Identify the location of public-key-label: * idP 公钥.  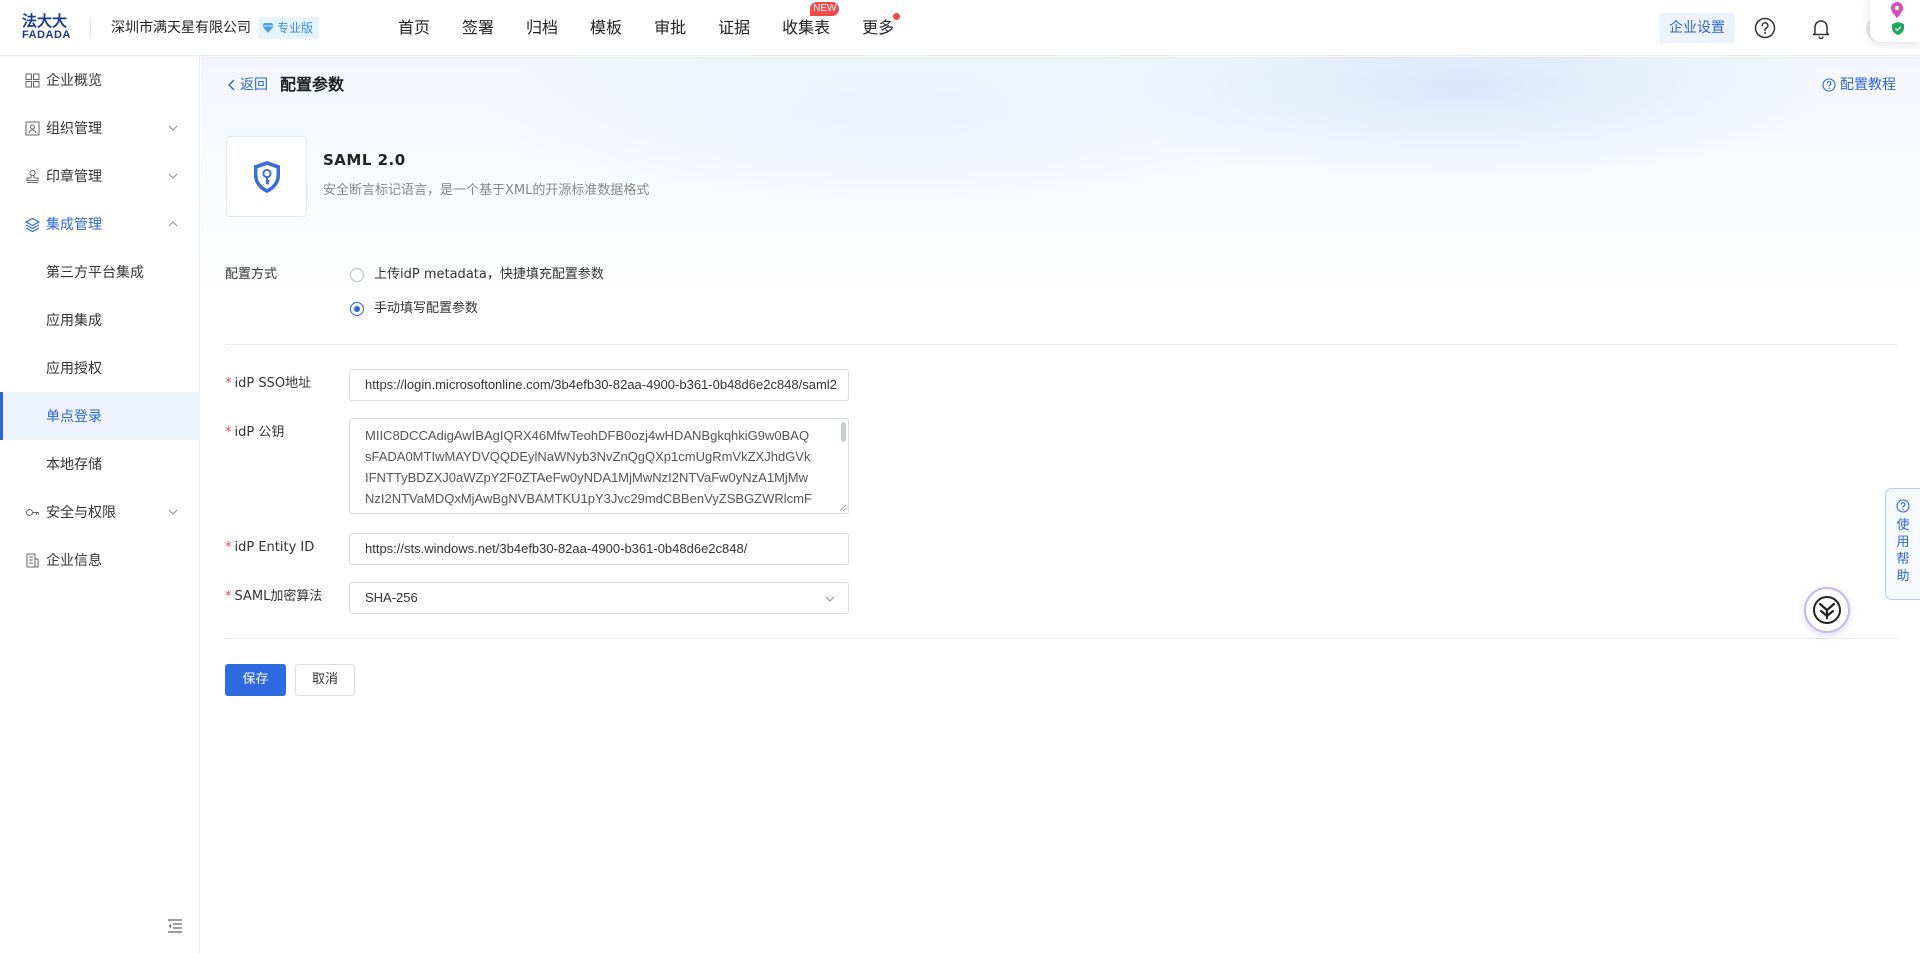
(254, 433).